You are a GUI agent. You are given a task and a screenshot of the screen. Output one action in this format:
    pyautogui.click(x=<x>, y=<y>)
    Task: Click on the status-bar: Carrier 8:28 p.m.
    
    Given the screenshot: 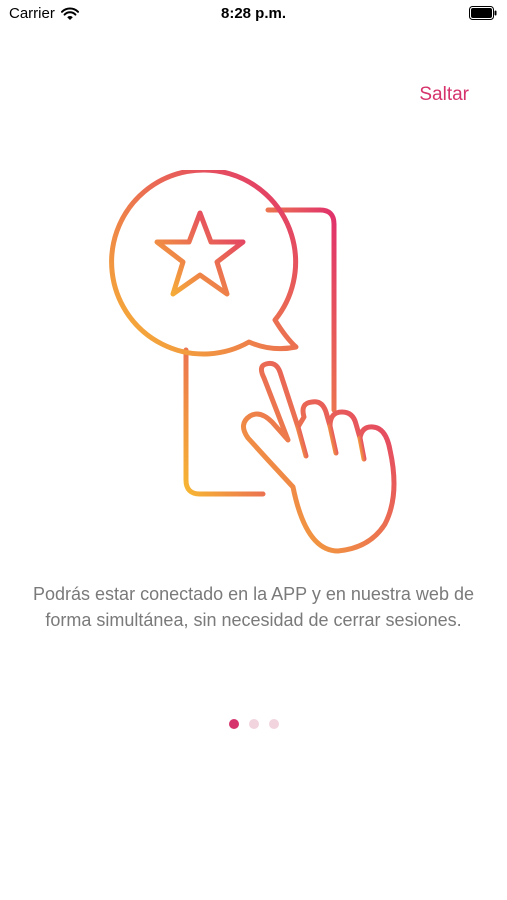 What is the action you would take?
    pyautogui.click(x=253, y=14)
    